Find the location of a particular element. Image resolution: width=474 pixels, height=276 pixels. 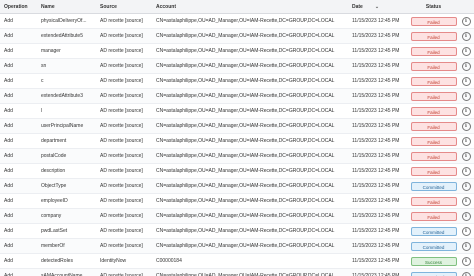

column-header-status: Status is located at coordinates (433, 7).